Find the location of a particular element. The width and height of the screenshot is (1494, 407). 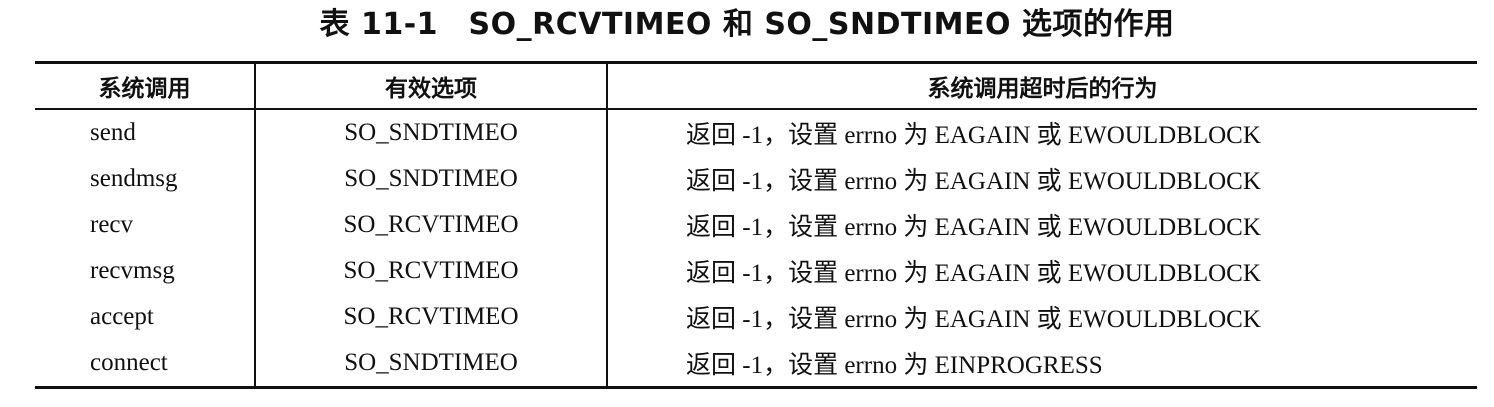

column-header-option: 有效选项 is located at coordinates (430, 86).